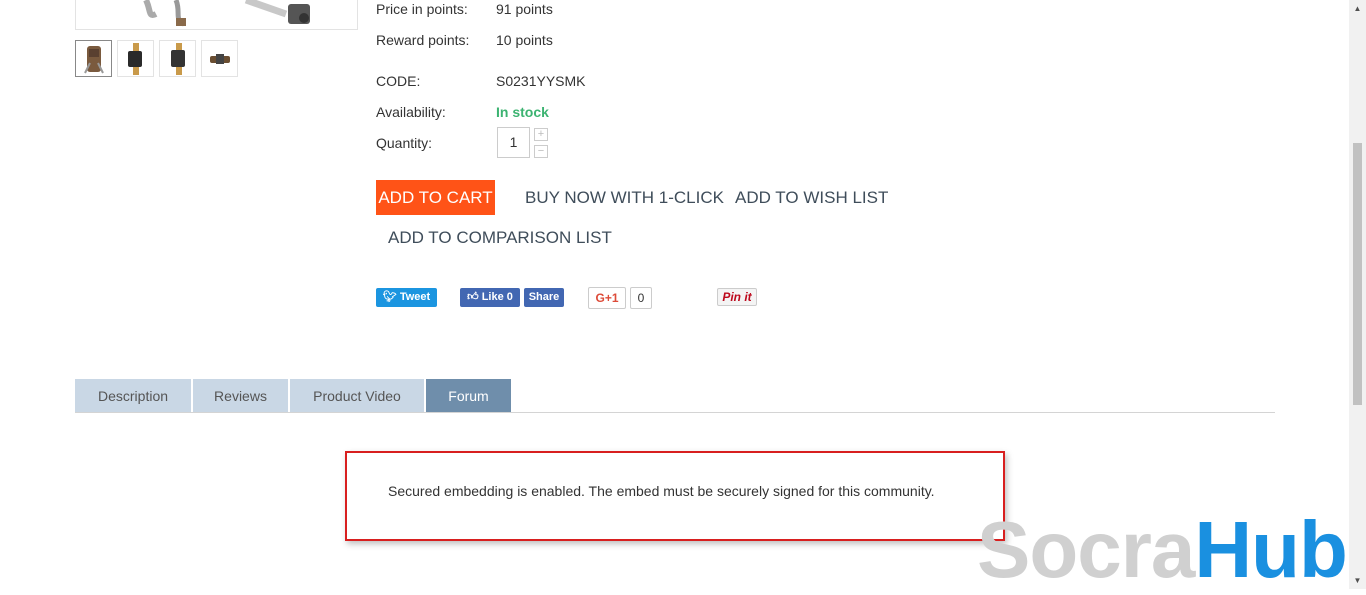  Describe the element at coordinates (1357, 274) in the screenshot. I see `scrollbar-thumb` at that location.